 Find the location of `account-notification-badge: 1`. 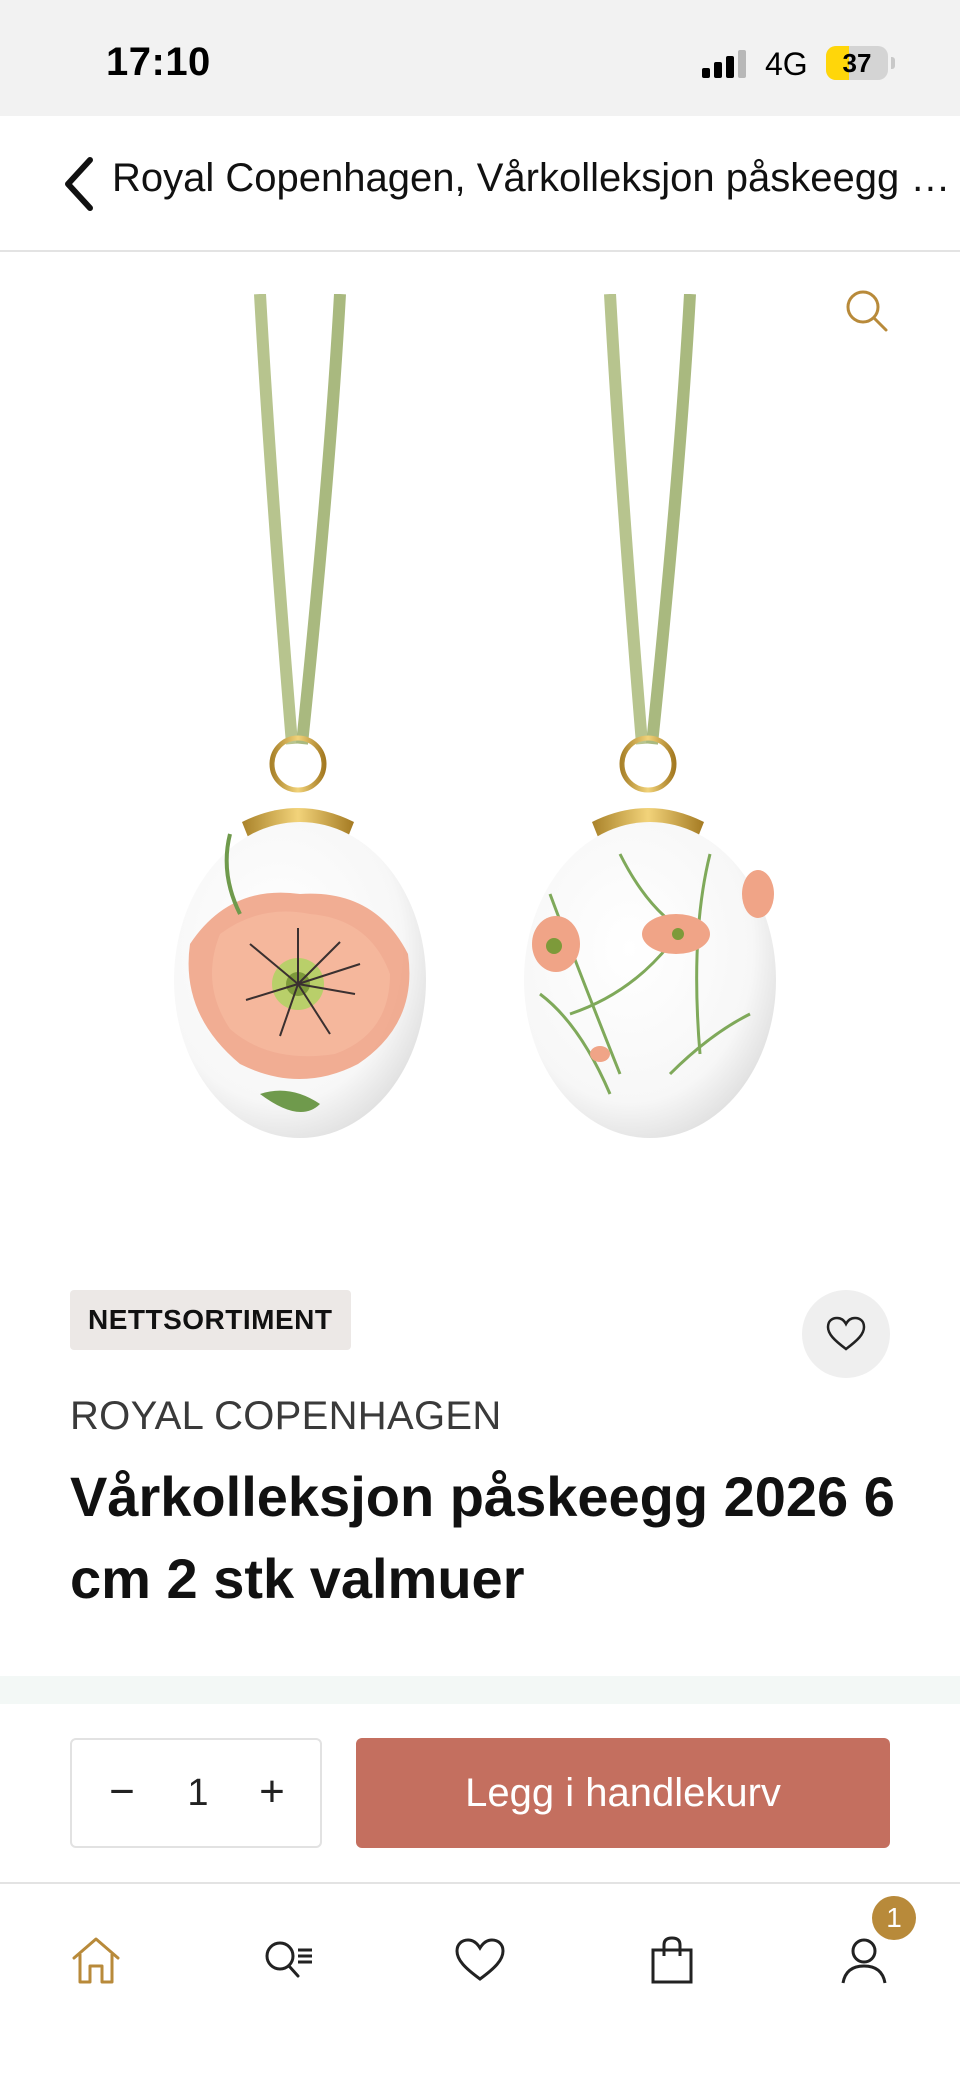

account-notification-badge: 1 is located at coordinates (894, 1918).